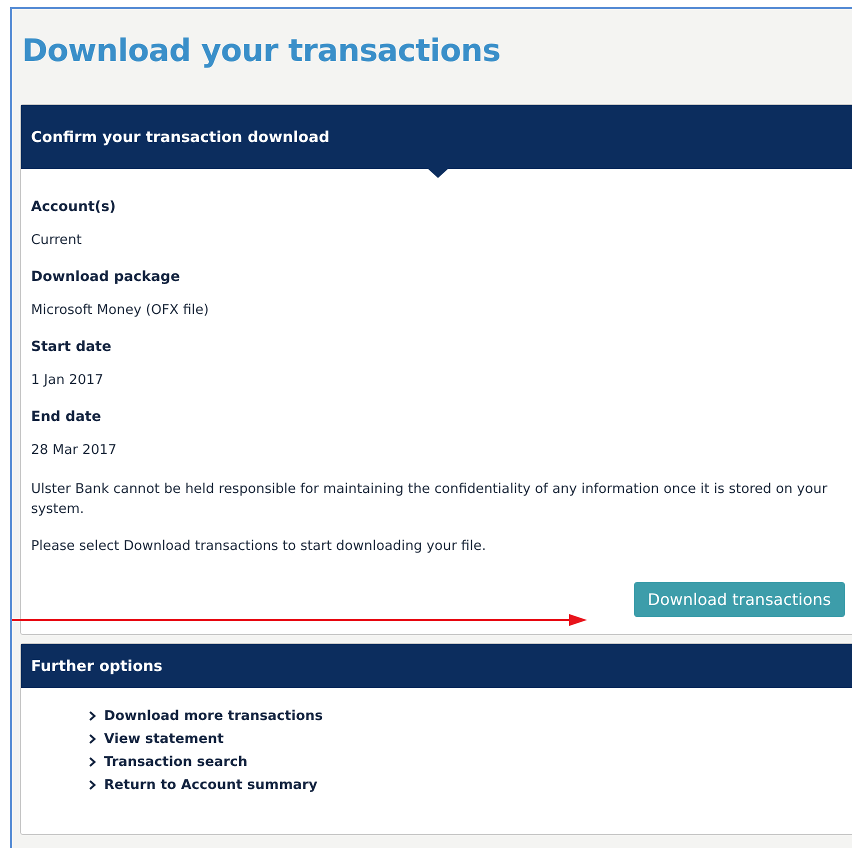  Describe the element at coordinates (74, 207) in the screenshot. I see `field-label: Account(s)` at that location.